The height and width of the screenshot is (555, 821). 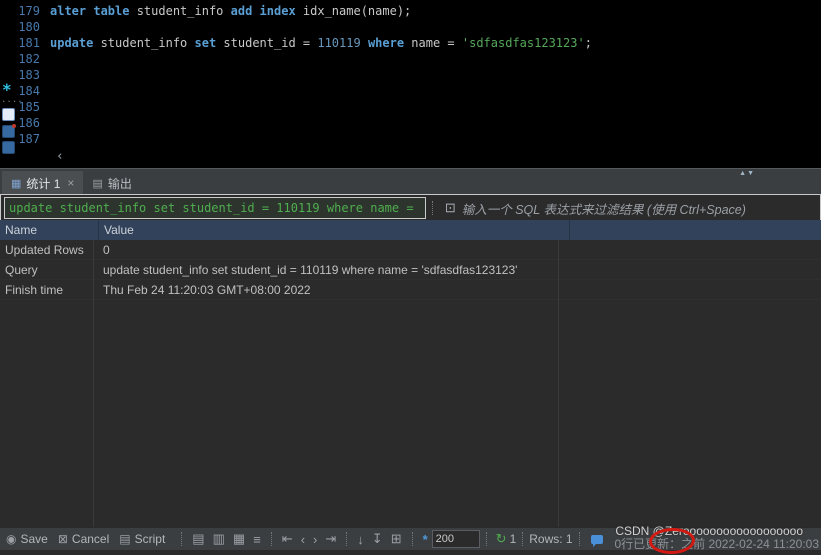 I want to click on scroll-left-icon: ‹, so click(x=60, y=157).